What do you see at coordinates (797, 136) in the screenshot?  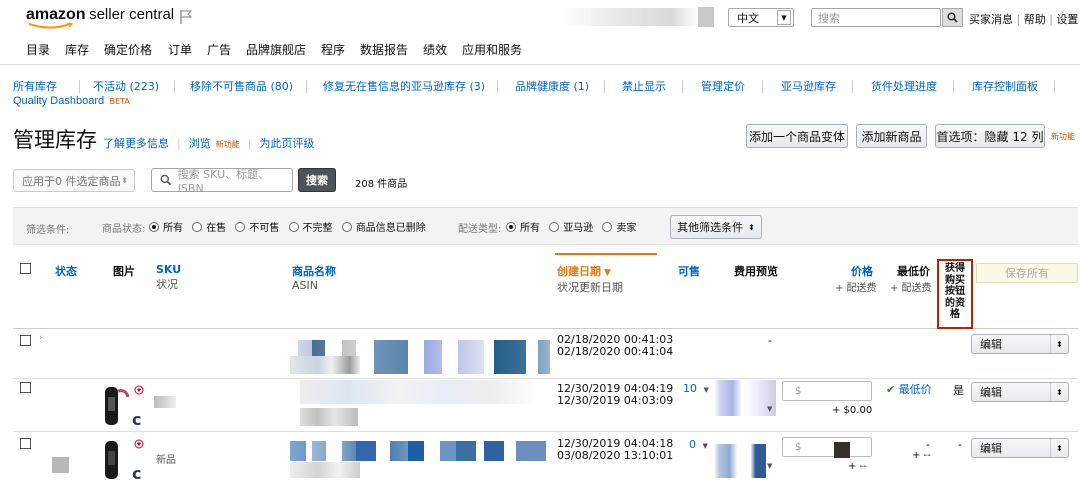 I see `add-variation-button: 添加一个商品变体` at bounding box center [797, 136].